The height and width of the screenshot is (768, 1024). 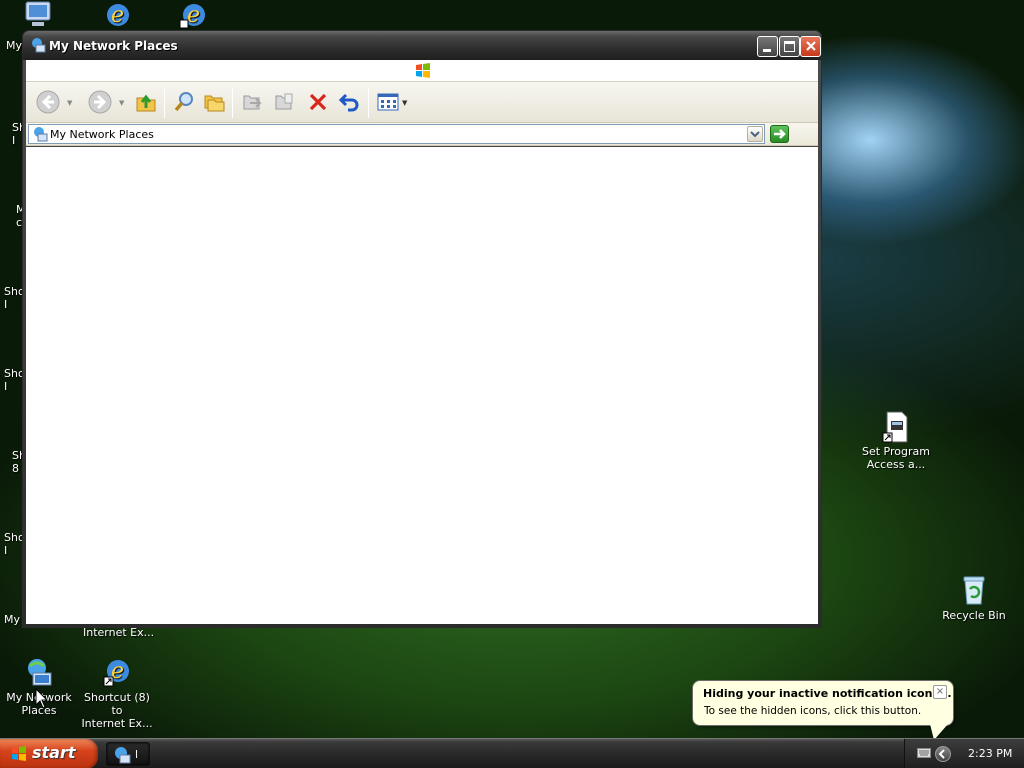 I want to click on close-icon, so click(x=811, y=47).